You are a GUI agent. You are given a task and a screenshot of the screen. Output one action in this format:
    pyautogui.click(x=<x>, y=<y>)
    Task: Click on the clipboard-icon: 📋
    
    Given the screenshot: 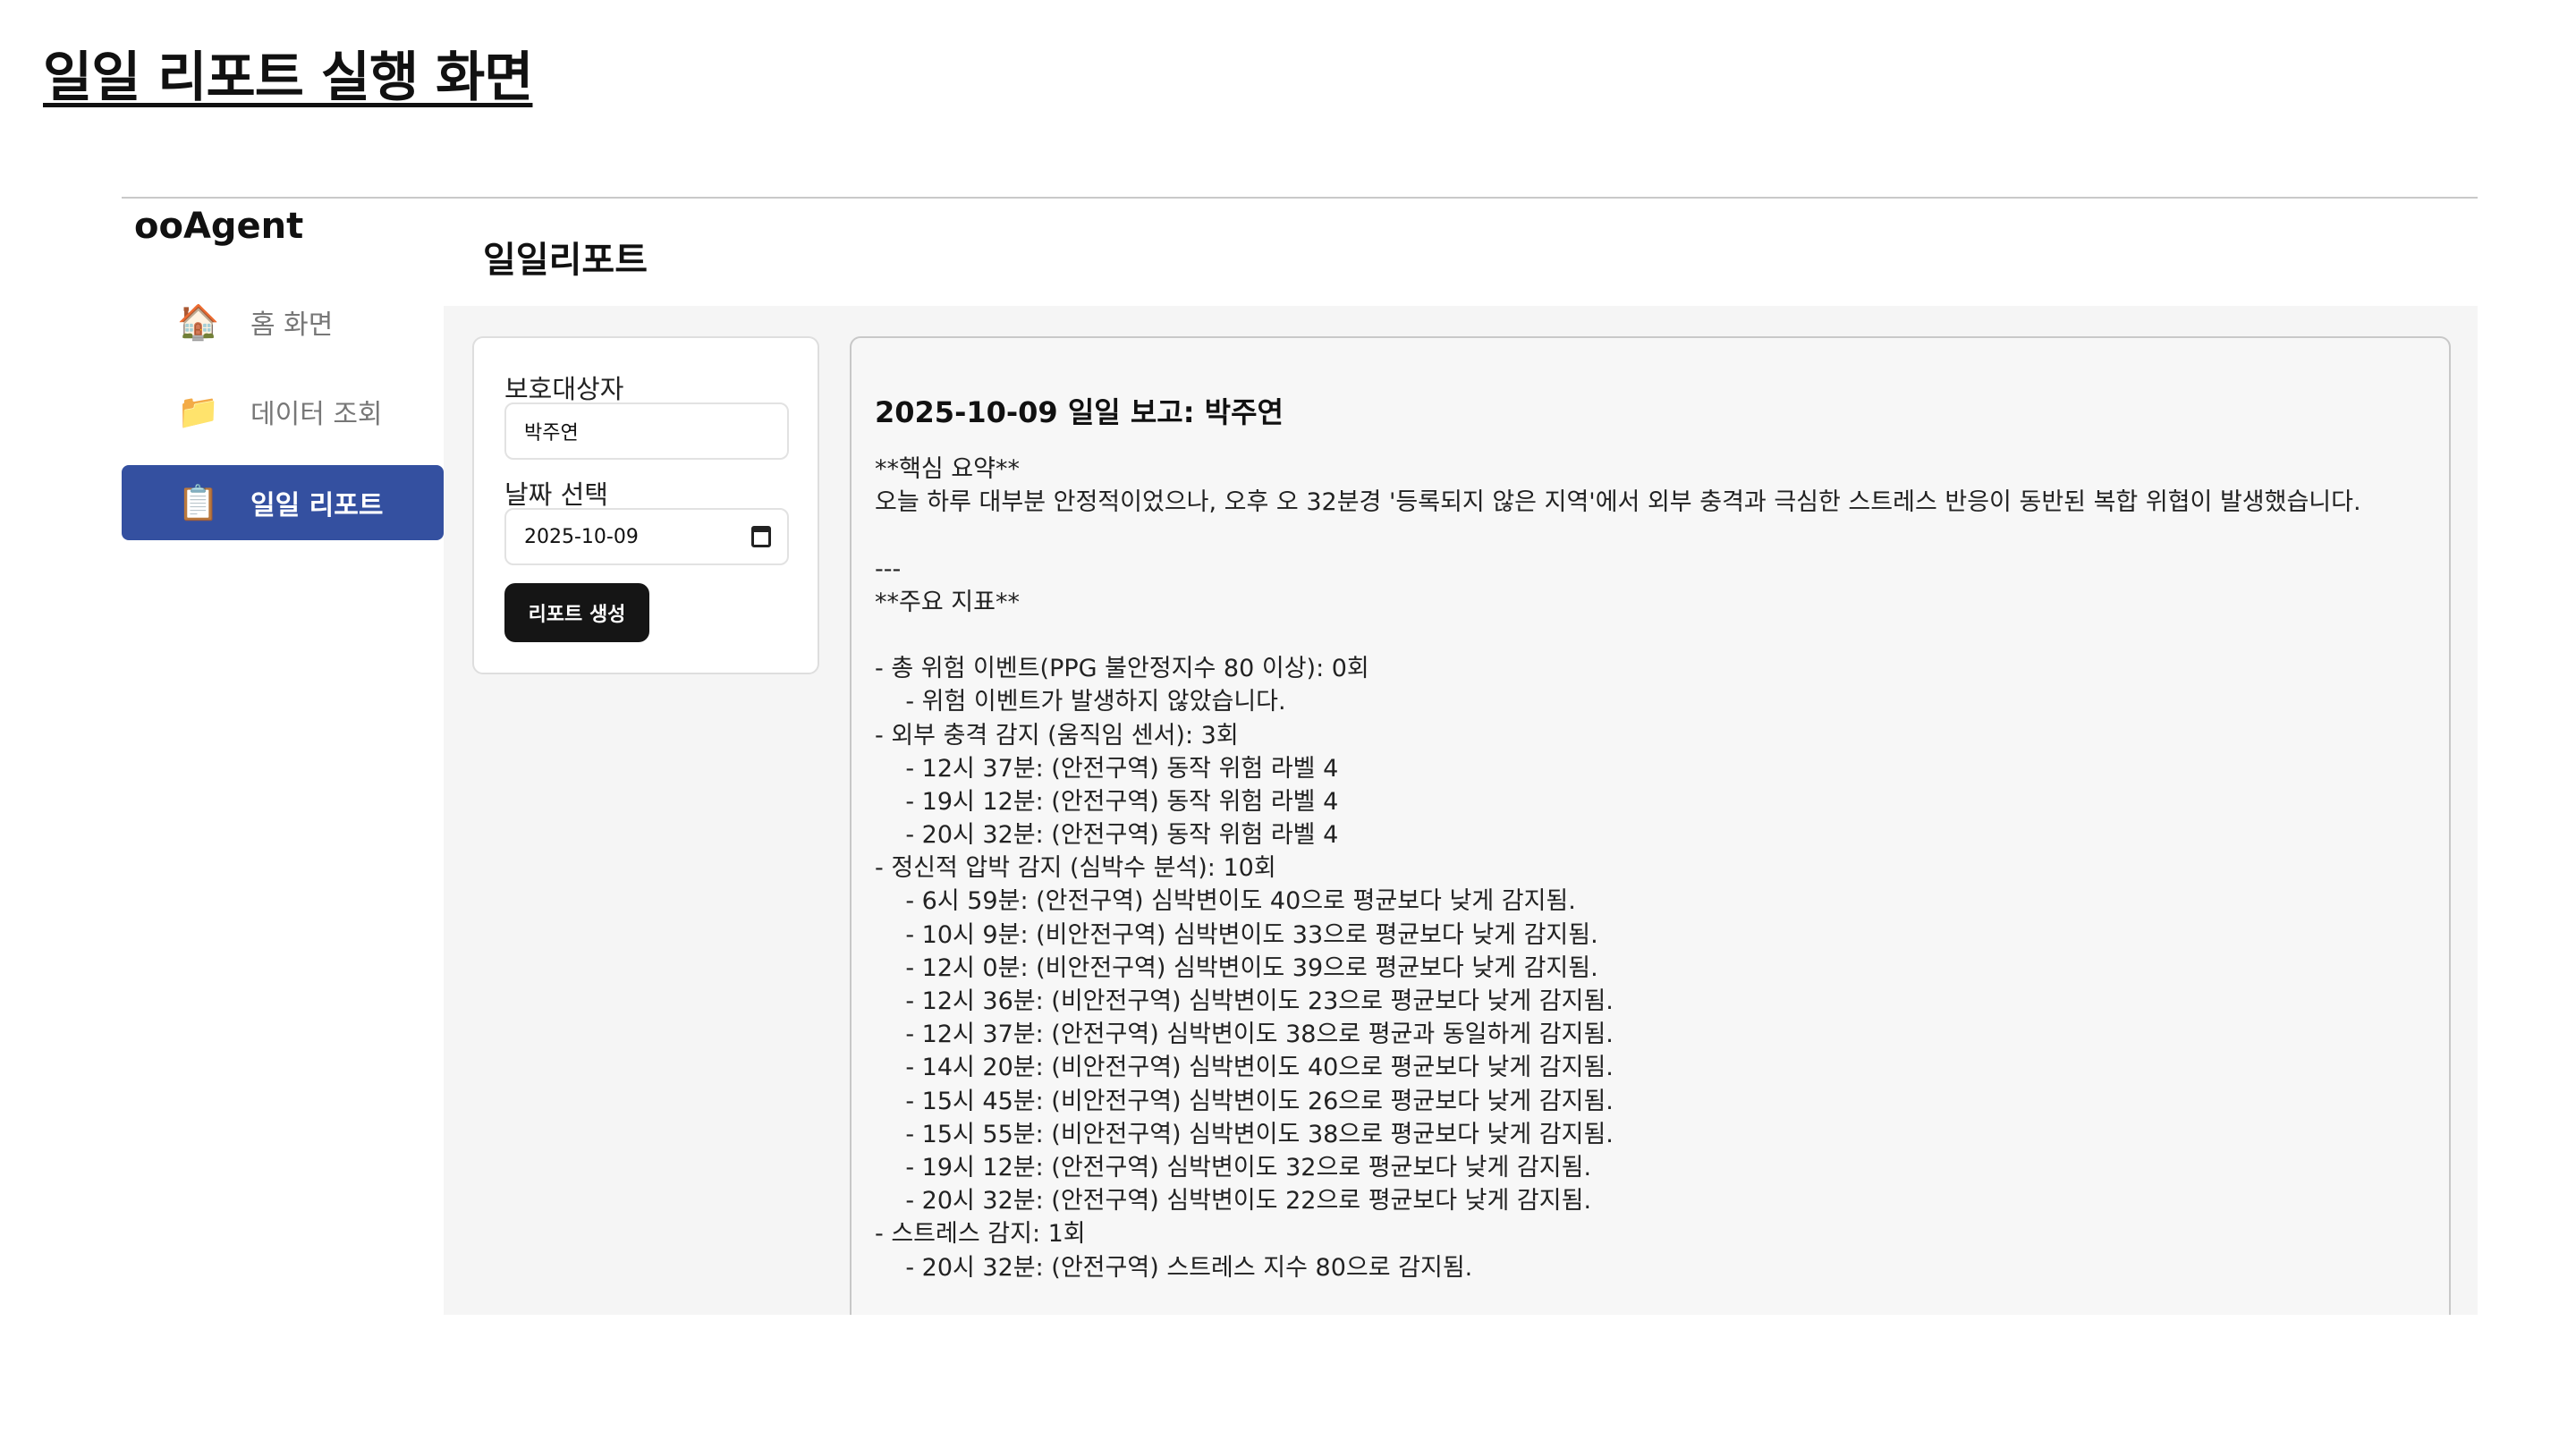 What is the action you would take?
    pyautogui.click(x=198, y=502)
    